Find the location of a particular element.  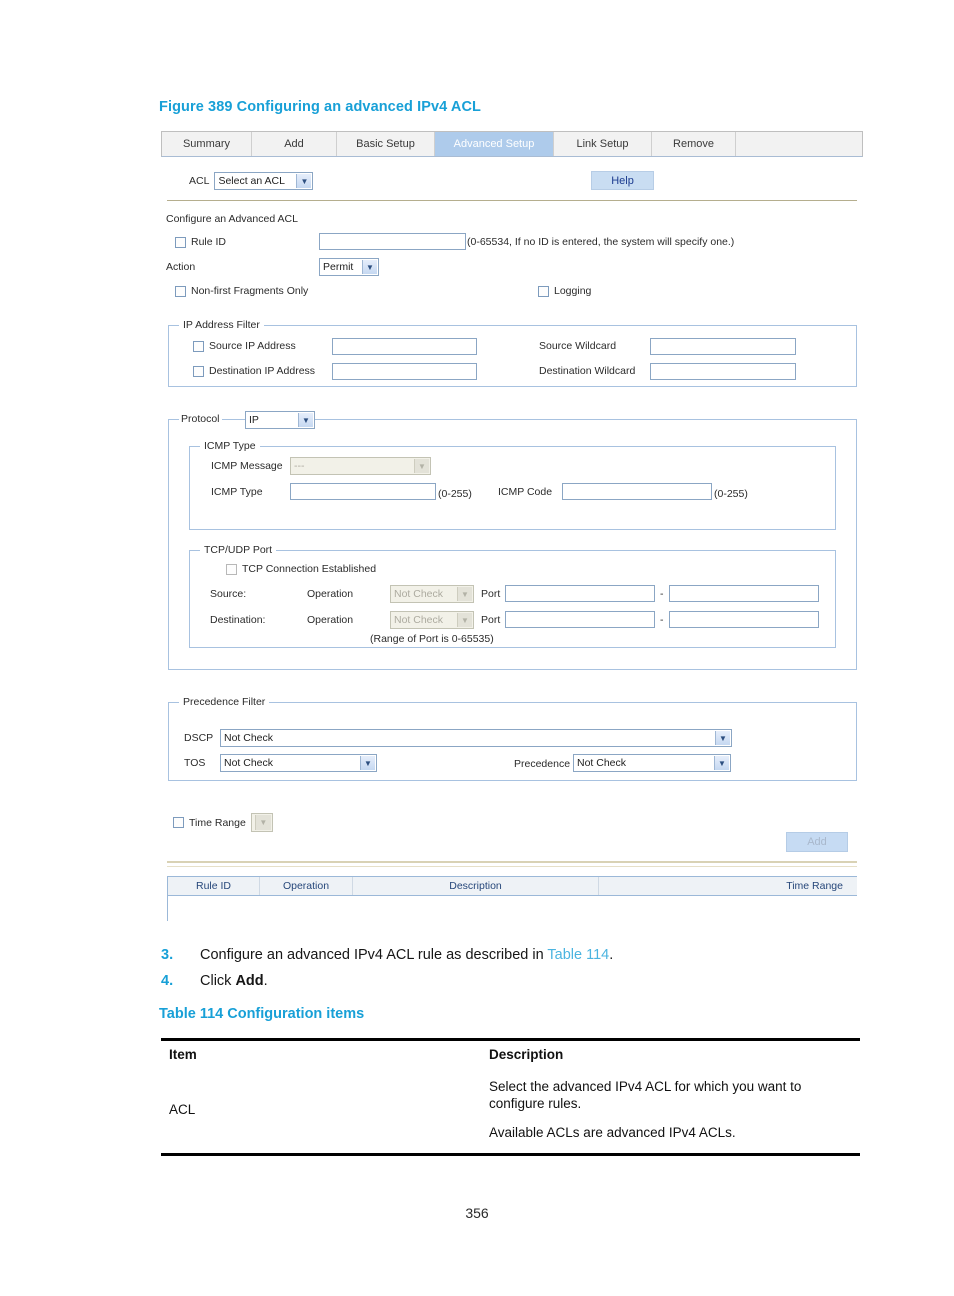

tab-advanced-setup: Advanced Setup is located at coordinates (494, 144).